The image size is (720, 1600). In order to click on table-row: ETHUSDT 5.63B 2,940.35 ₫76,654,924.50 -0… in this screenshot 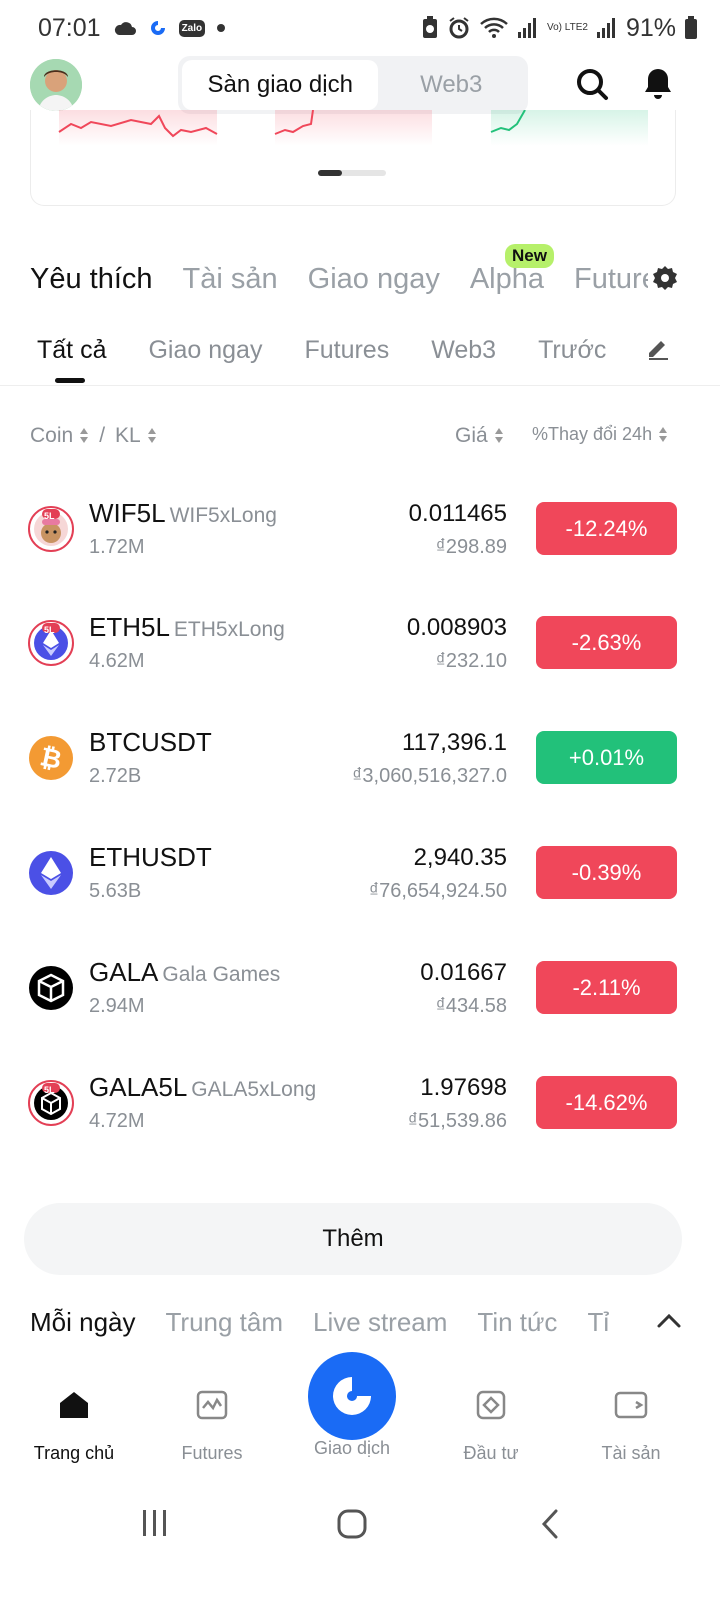, I will do `click(360, 879)`.